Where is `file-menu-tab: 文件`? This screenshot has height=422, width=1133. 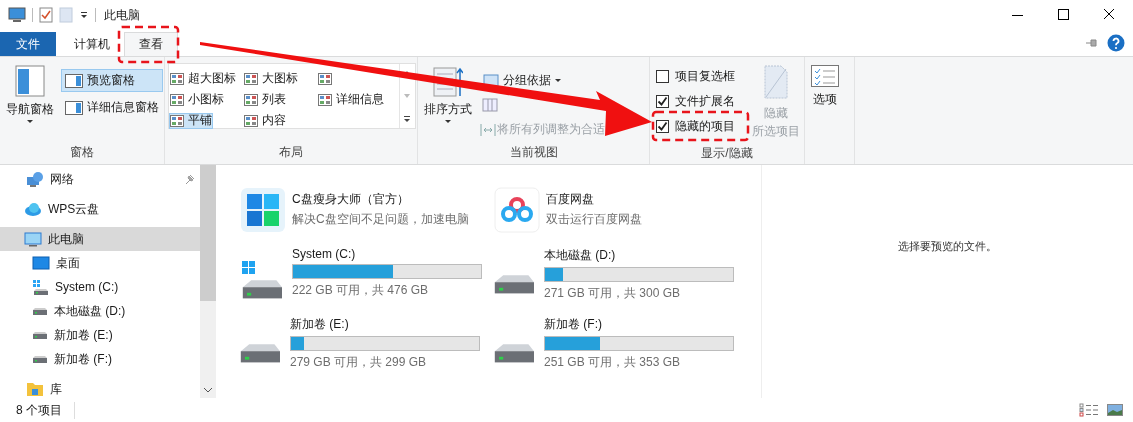
file-menu-tab: 文件 is located at coordinates (28, 44).